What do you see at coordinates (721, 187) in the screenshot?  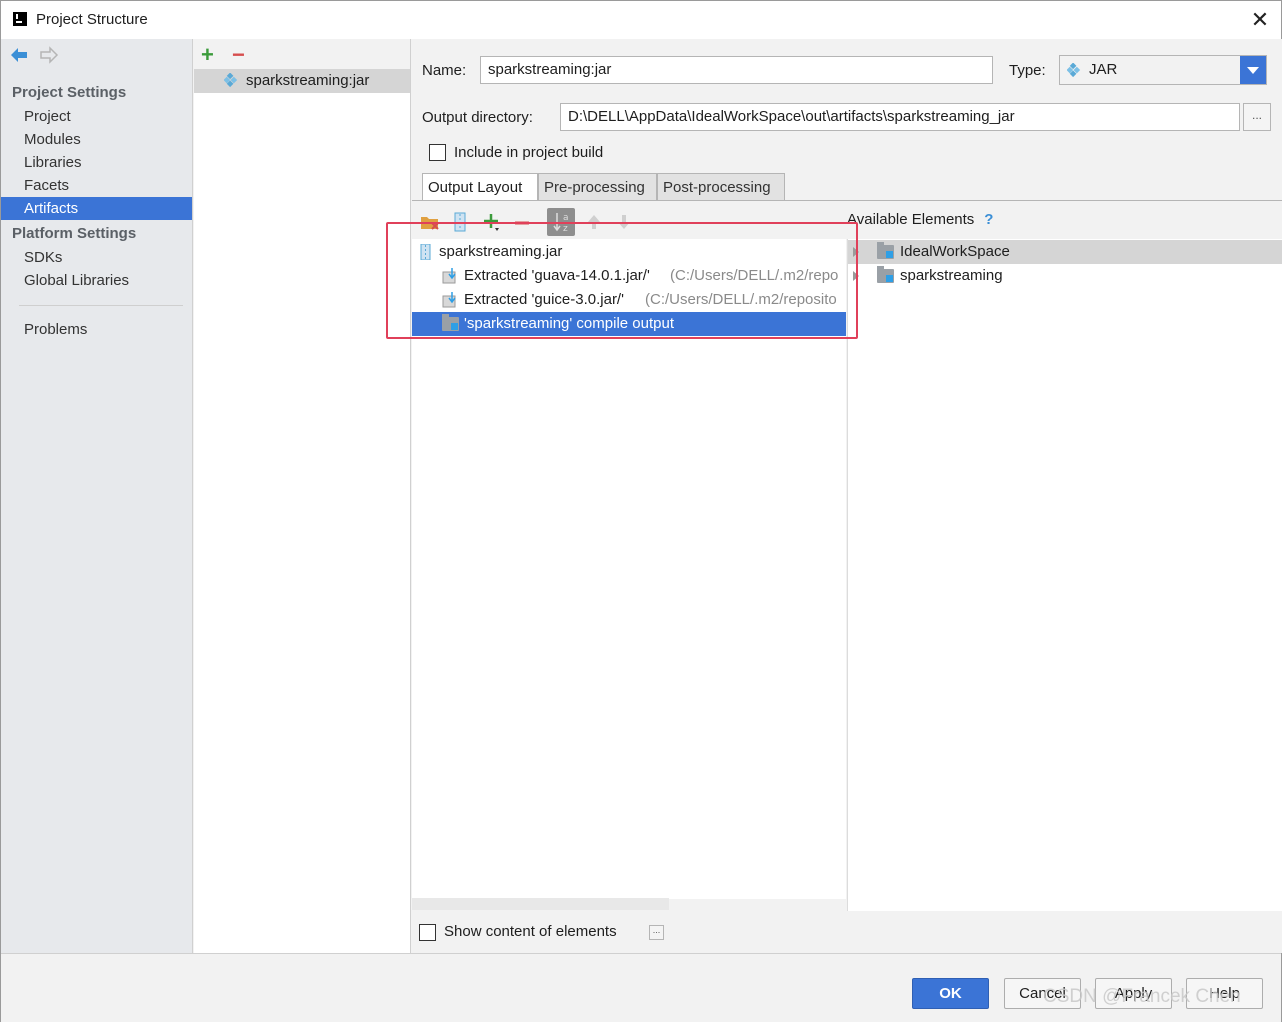 I see `tab-post-processing: Post-processing` at bounding box center [721, 187].